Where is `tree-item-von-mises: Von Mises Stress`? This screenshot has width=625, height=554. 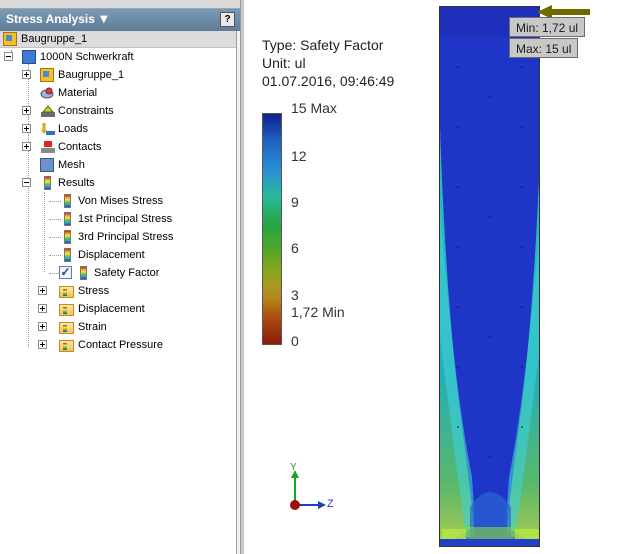
tree-item-von-mises: Von Mises Stress is located at coordinates (118, 201).